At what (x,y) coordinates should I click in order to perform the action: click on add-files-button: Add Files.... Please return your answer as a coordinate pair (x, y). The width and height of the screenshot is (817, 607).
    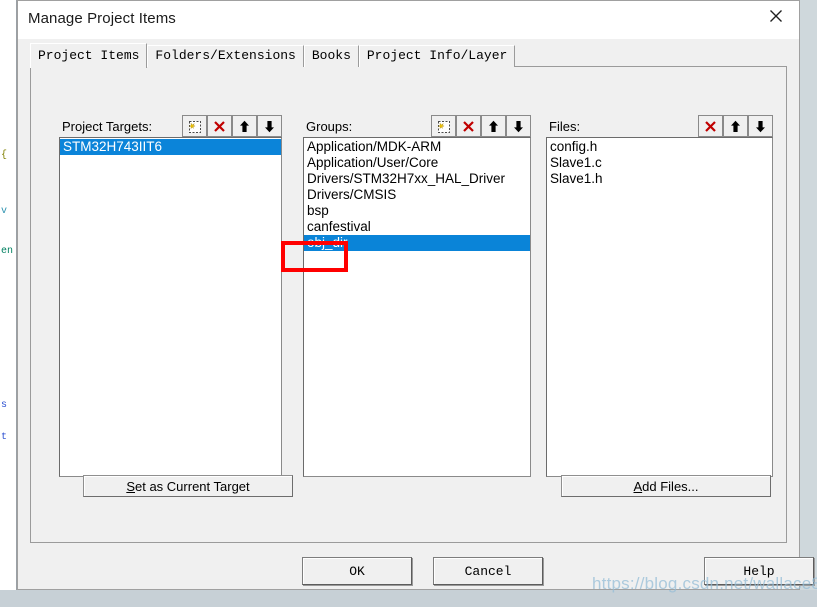
    Looking at the image, I should click on (666, 486).